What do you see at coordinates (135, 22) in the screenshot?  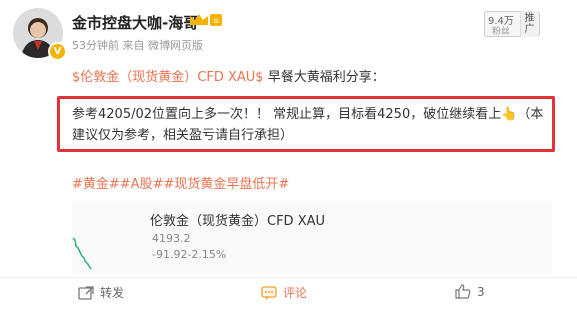 I see `user-name: 金市控盘大咖-海哥` at bounding box center [135, 22].